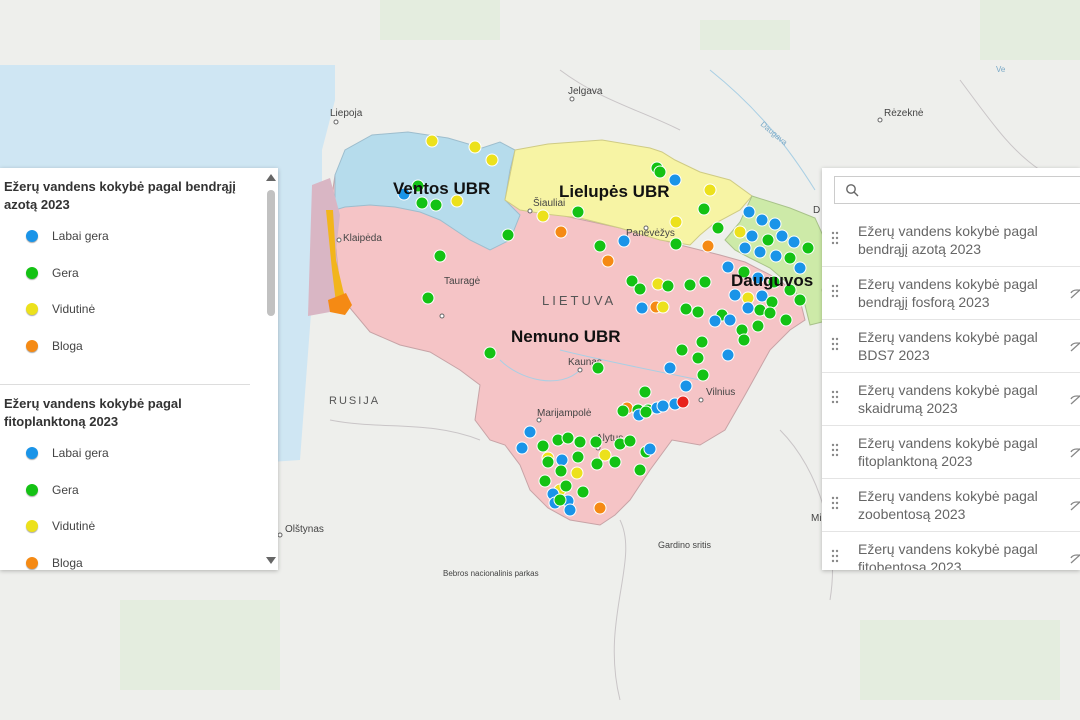 This screenshot has height=720, width=1080. What do you see at coordinates (971, 191) in the screenshot?
I see `search-input` at bounding box center [971, 191].